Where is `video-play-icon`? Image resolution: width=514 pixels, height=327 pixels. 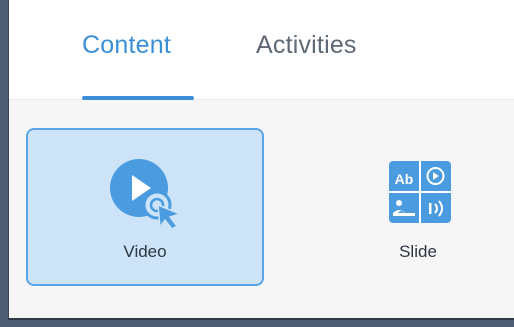
video-play-icon is located at coordinates (149, 194).